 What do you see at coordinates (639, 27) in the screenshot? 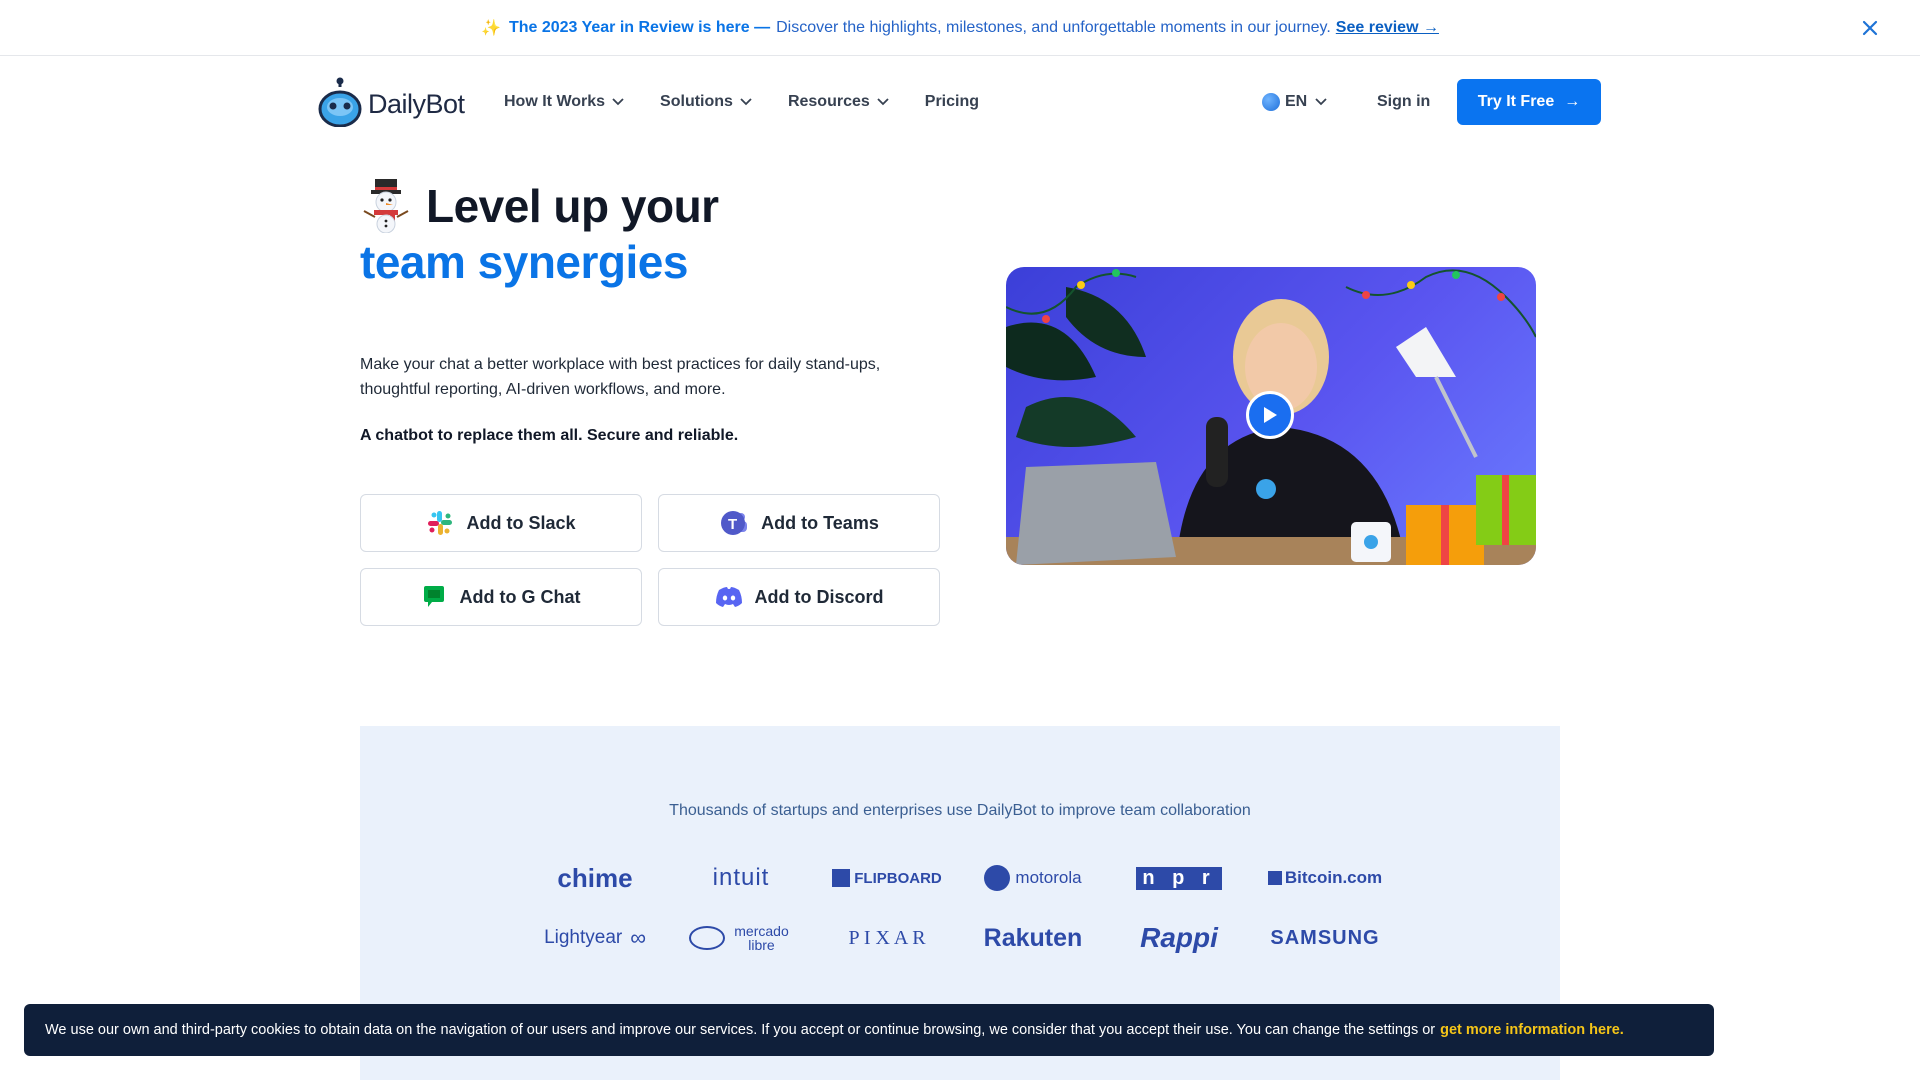
I see `announcement-headline: The 2023 Year in Review is here —` at bounding box center [639, 27].